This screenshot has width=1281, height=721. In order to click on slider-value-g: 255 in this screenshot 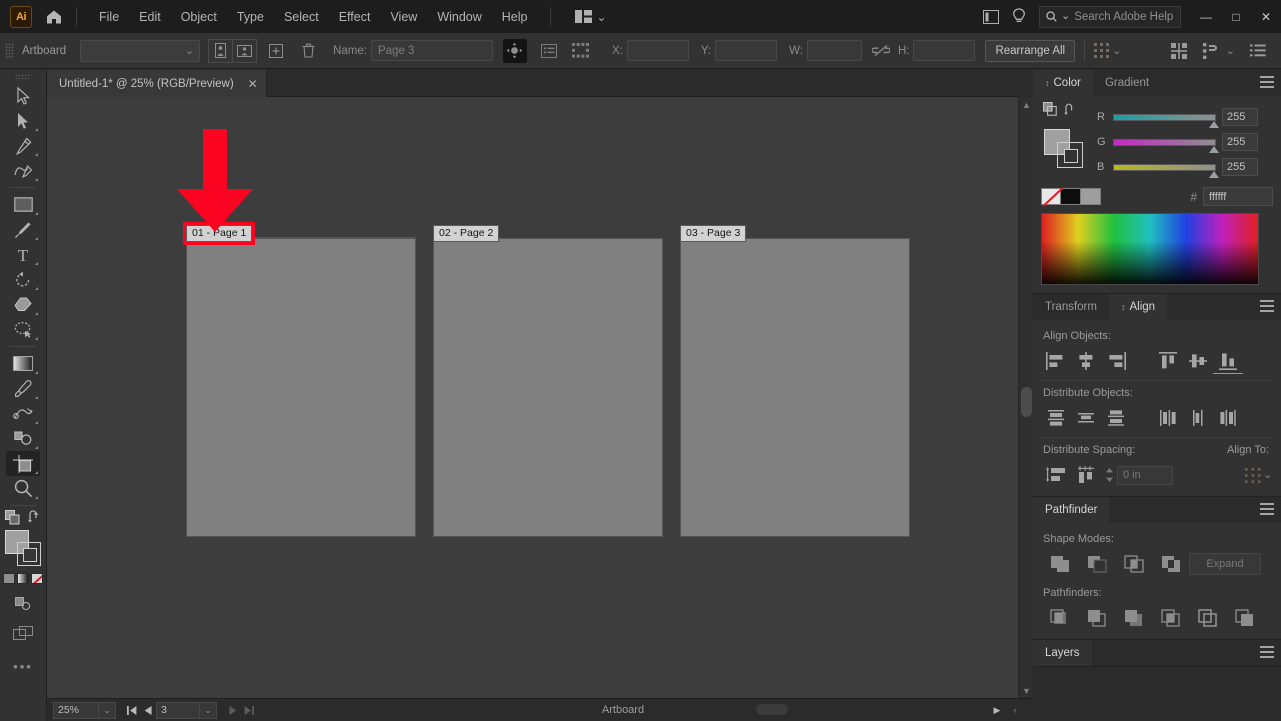, I will do `click(1240, 142)`.